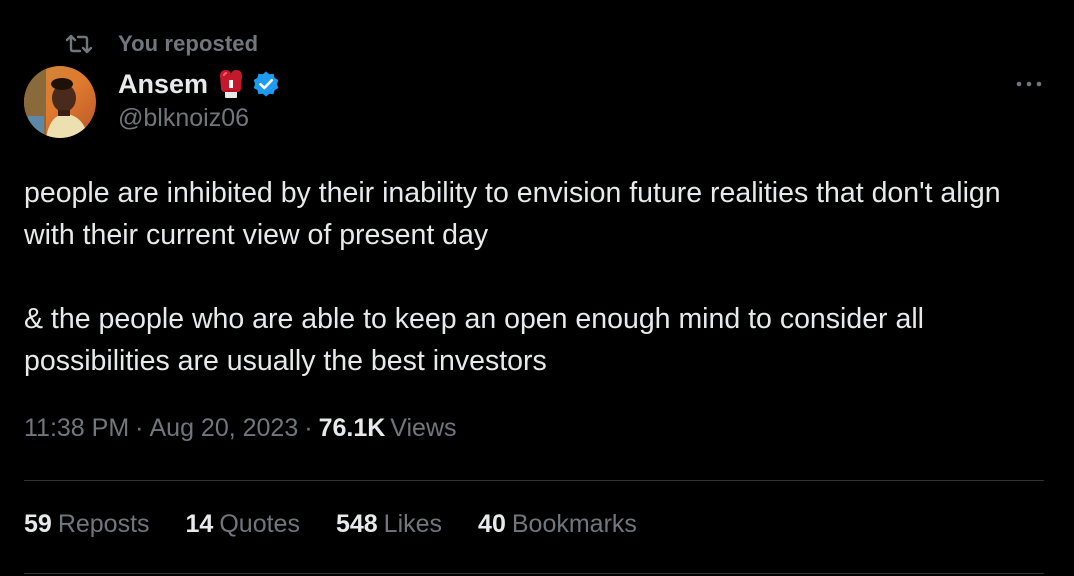 Image resolution: width=1074 pixels, height=576 pixels. Describe the element at coordinates (103, 524) in the screenshot. I see `stat-label: Reposts` at that location.